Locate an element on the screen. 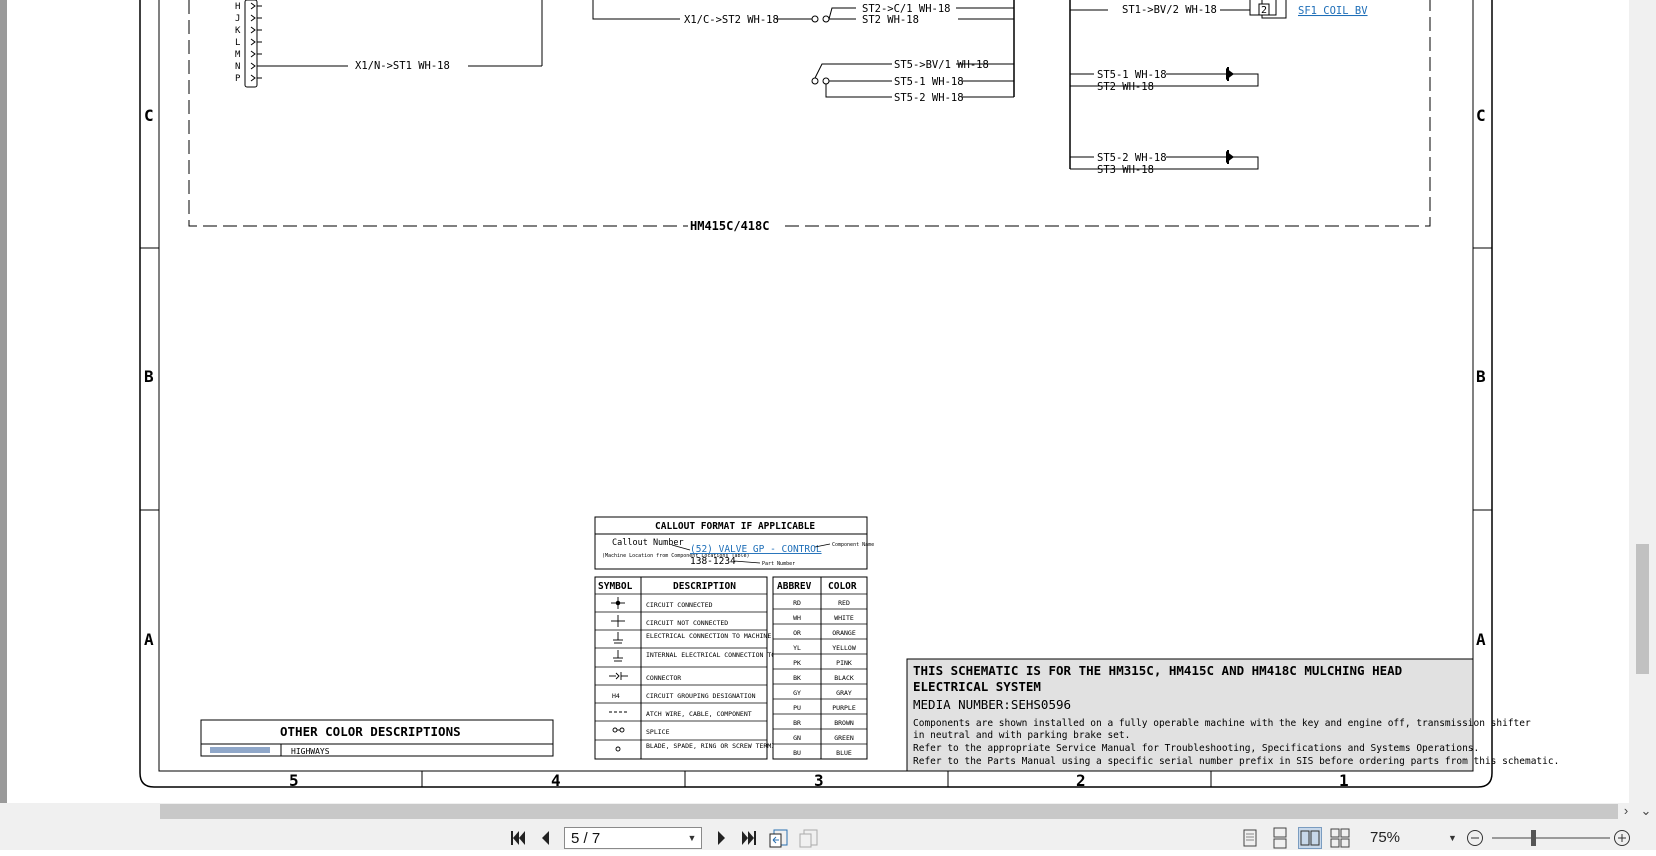 The height and width of the screenshot is (856, 1656). color-abbrev: PK is located at coordinates (797, 663).